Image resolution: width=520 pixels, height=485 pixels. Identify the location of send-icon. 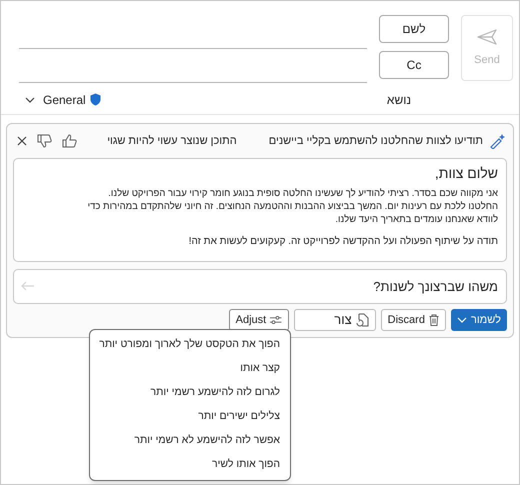
(487, 37).